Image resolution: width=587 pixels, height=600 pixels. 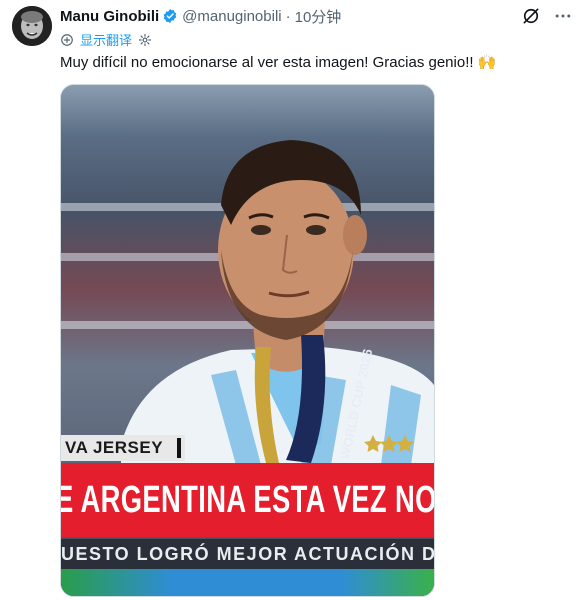 I want to click on subline-text: UESTO LOGRÓ MEJOR ACTUACIÓN DESDE EL T, so click(x=247, y=553).